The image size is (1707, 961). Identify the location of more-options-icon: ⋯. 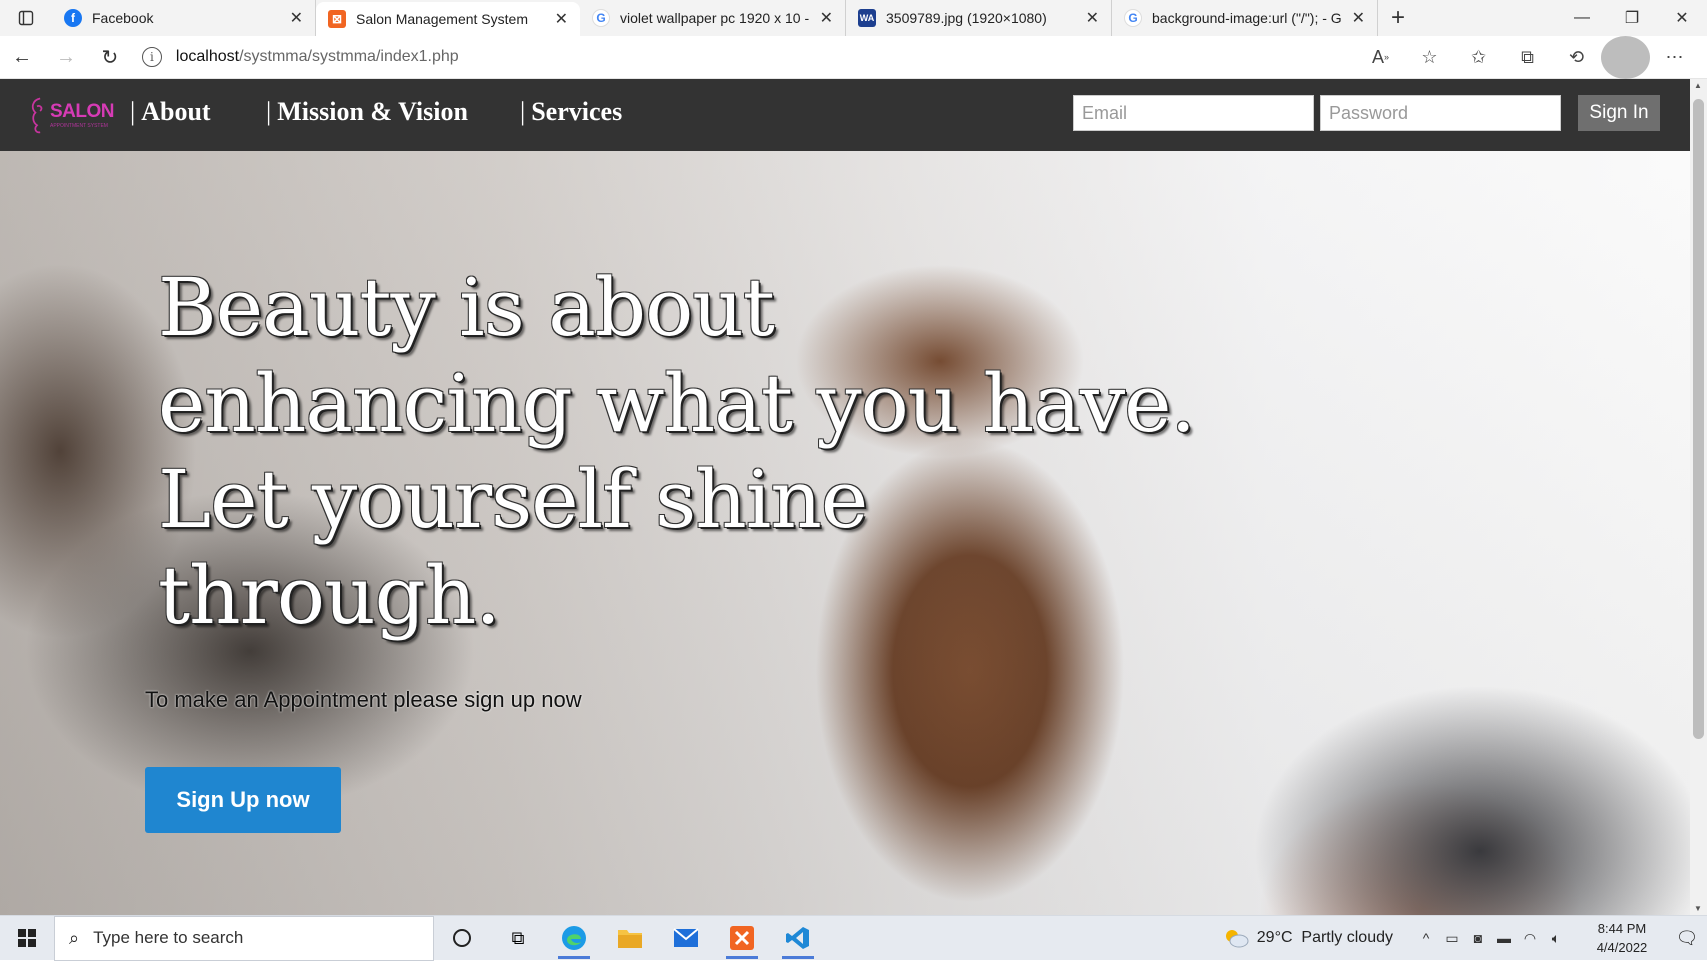
(1674, 57).